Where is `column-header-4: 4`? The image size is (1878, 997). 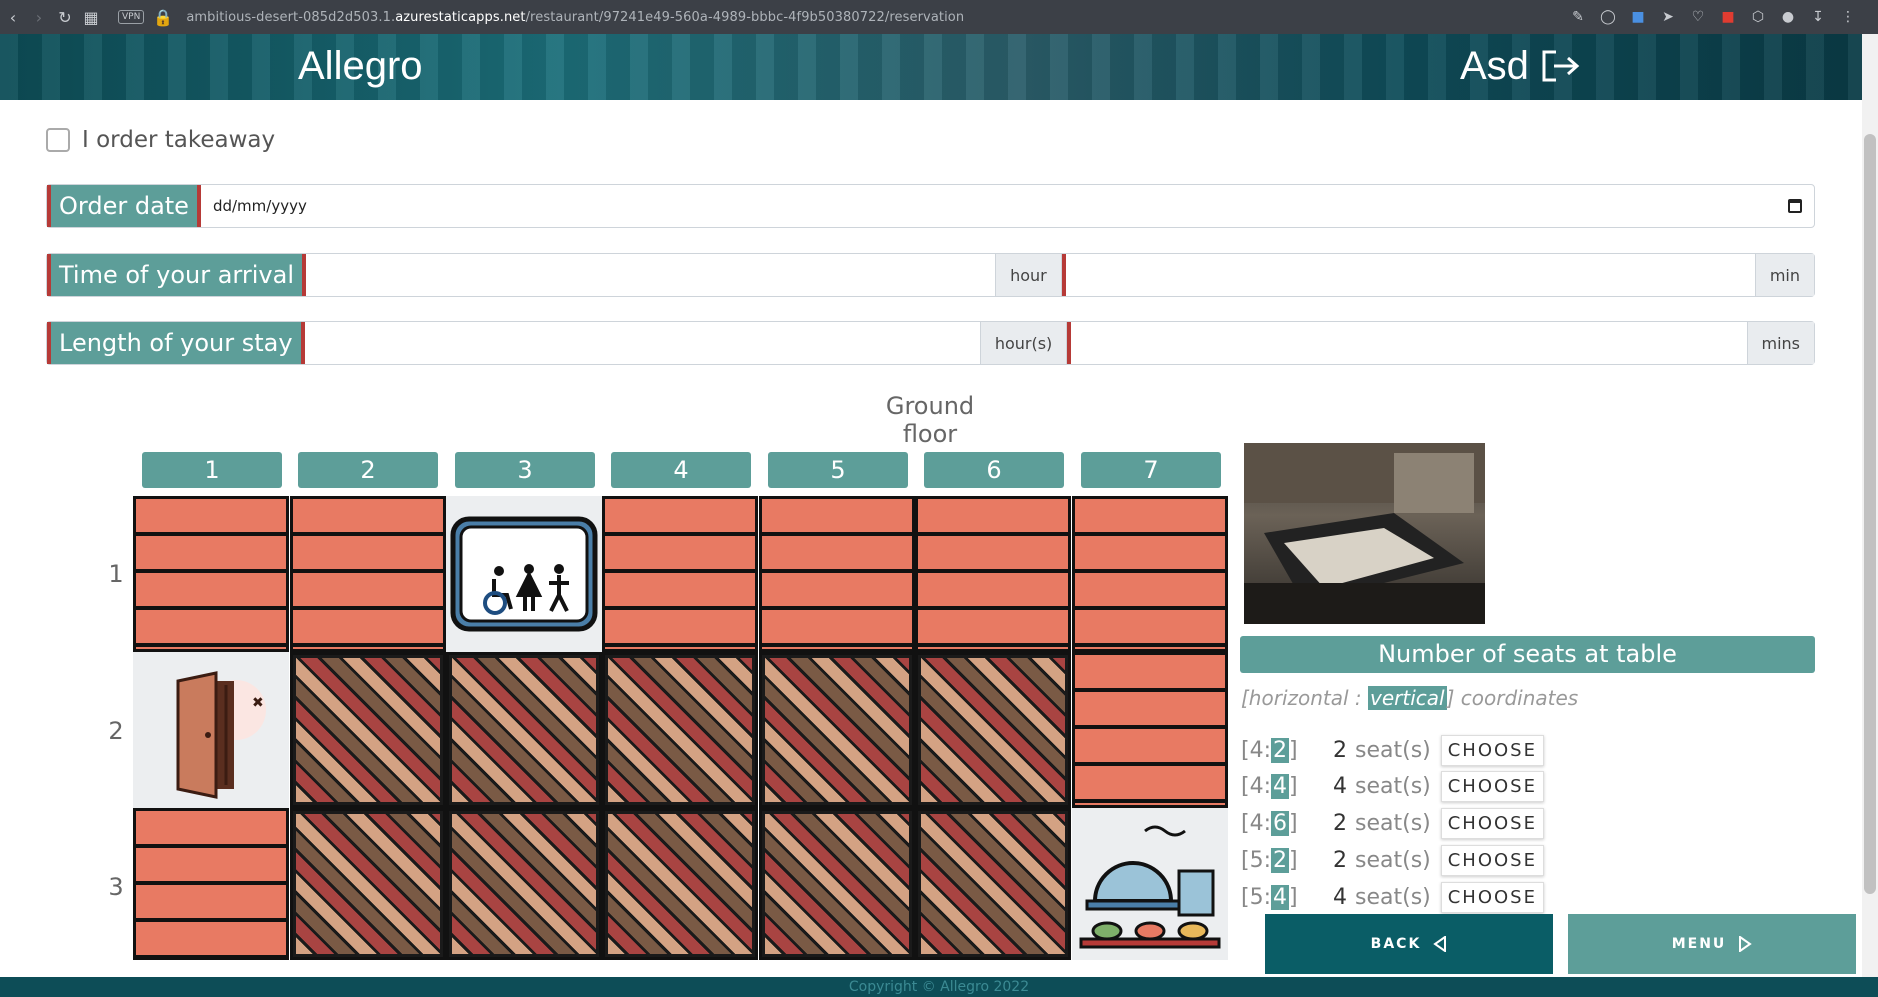
column-header-4: 4 is located at coordinates (681, 470).